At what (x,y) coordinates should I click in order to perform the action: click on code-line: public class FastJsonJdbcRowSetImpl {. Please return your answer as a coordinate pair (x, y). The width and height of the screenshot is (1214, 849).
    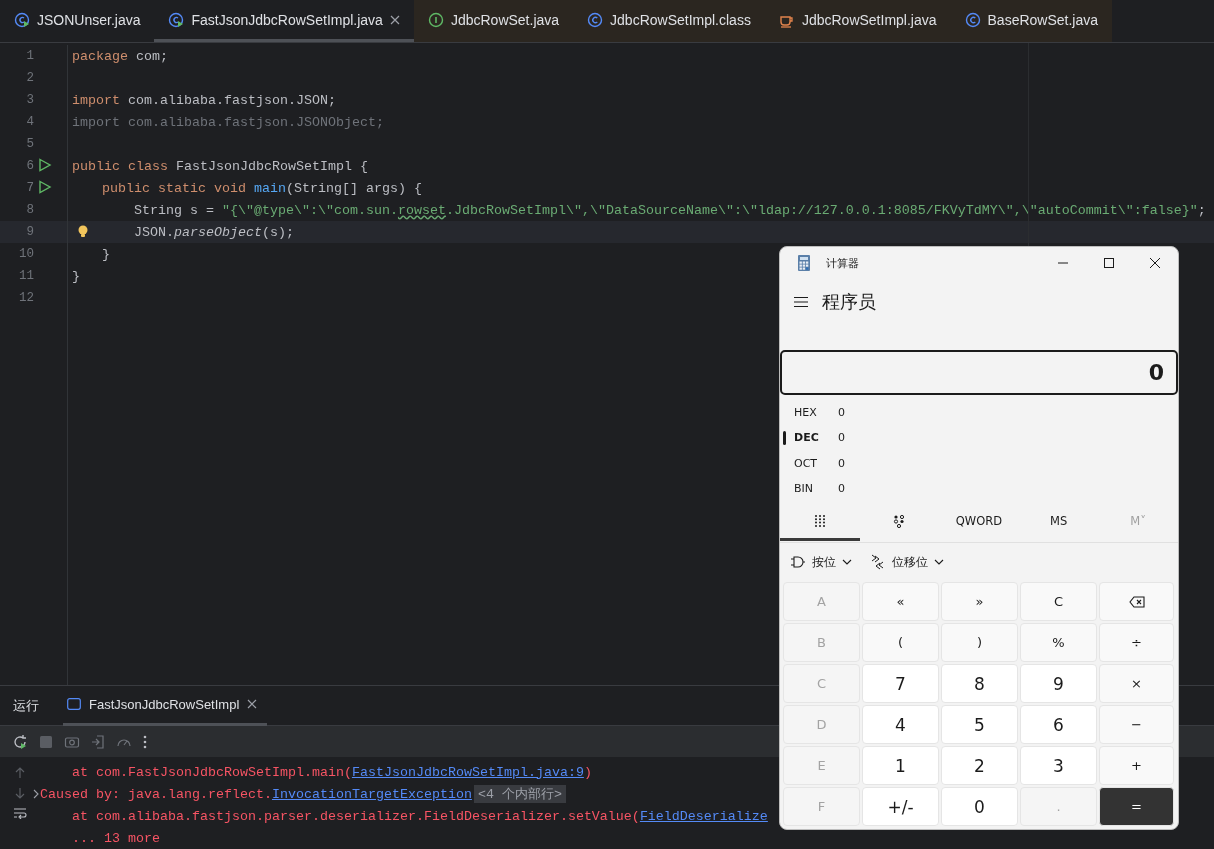
    Looking at the image, I should click on (219, 166).